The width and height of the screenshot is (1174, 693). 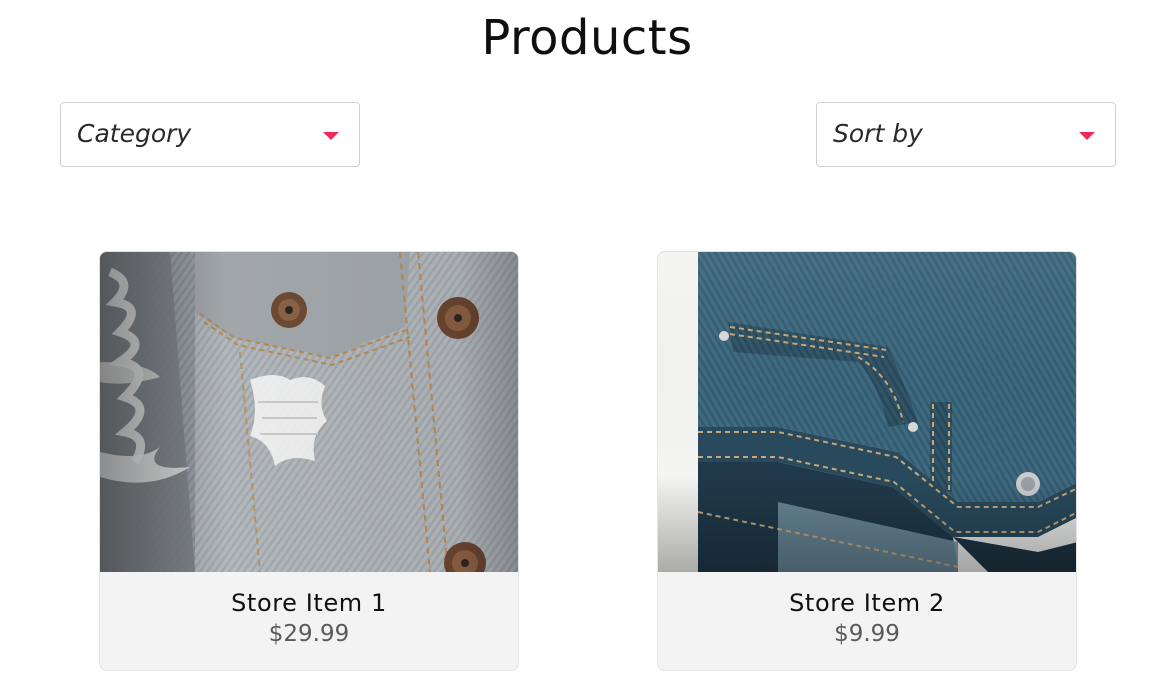 I want to click on product-info: Store Item 2 $9.99, so click(x=867, y=621).